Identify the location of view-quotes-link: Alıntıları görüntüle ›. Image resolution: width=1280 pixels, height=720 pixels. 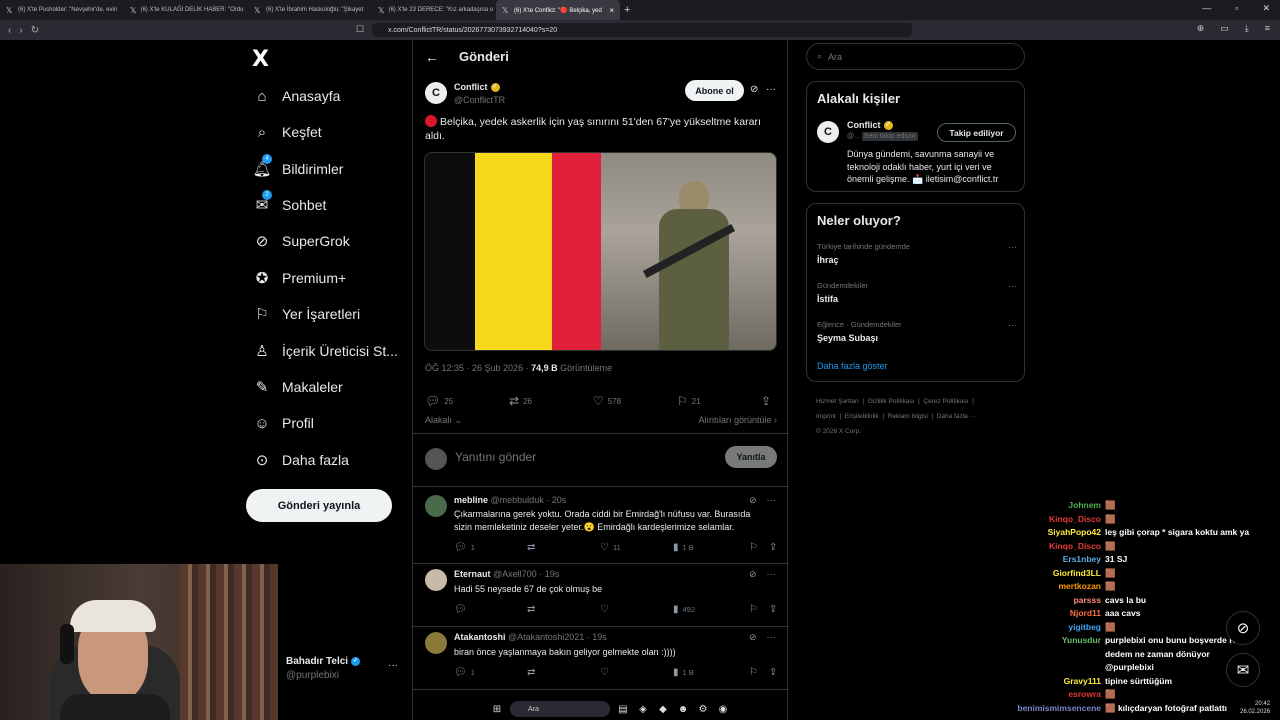
(737, 420).